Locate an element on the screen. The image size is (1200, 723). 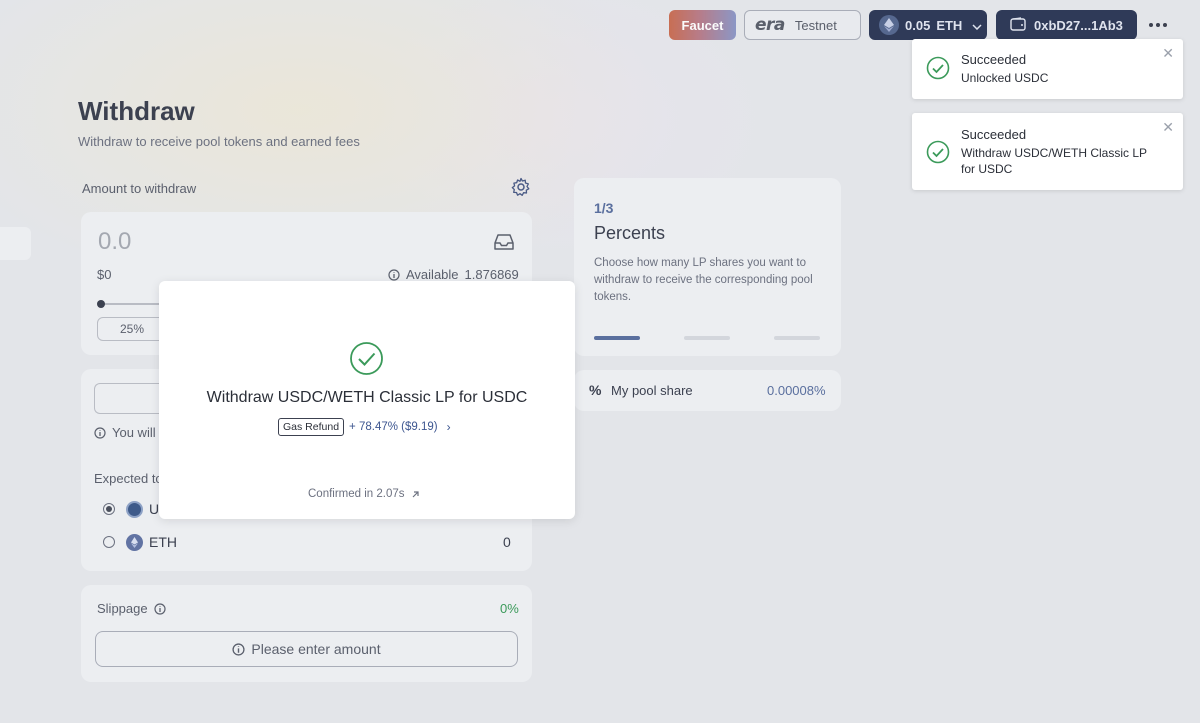
gas-refund-row: Gas Refund + 78.47% ($9.19) › is located at coordinates (364, 427).